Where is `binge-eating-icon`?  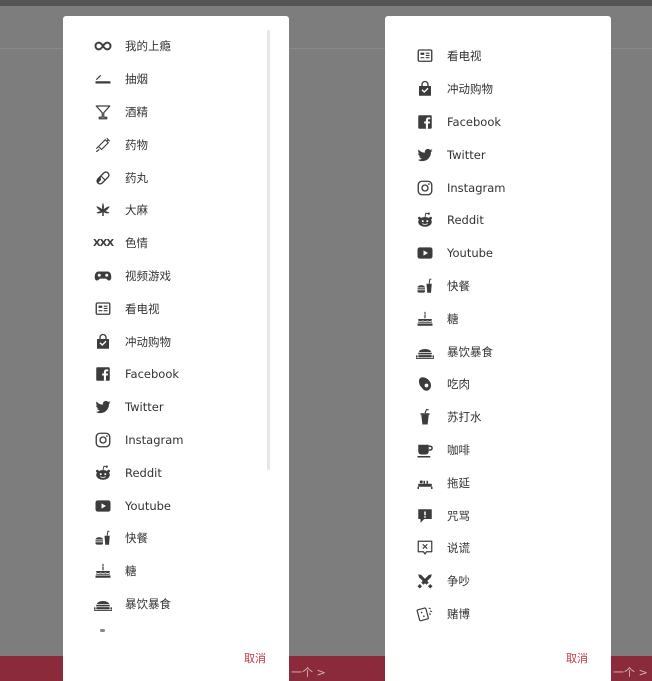 binge-eating-icon is located at coordinates (103, 604).